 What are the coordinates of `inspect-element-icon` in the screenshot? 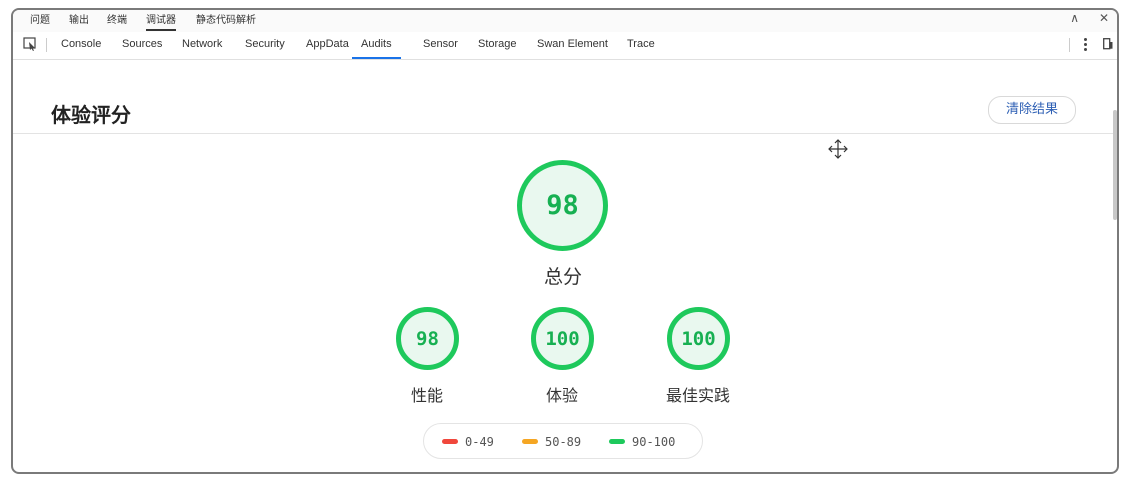 It's located at (30, 44).